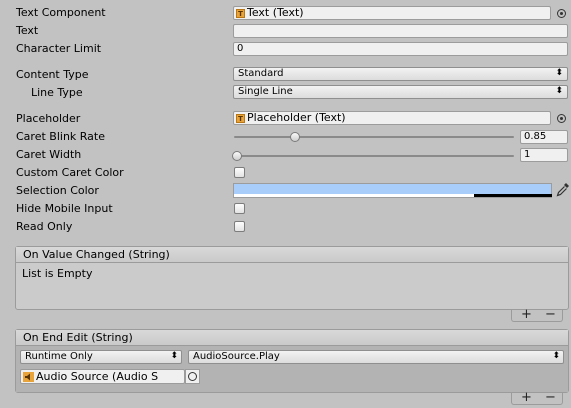  Describe the element at coordinates (537, 314) in the screenshot. I see `on-value-changed-footer: + −` at that location.